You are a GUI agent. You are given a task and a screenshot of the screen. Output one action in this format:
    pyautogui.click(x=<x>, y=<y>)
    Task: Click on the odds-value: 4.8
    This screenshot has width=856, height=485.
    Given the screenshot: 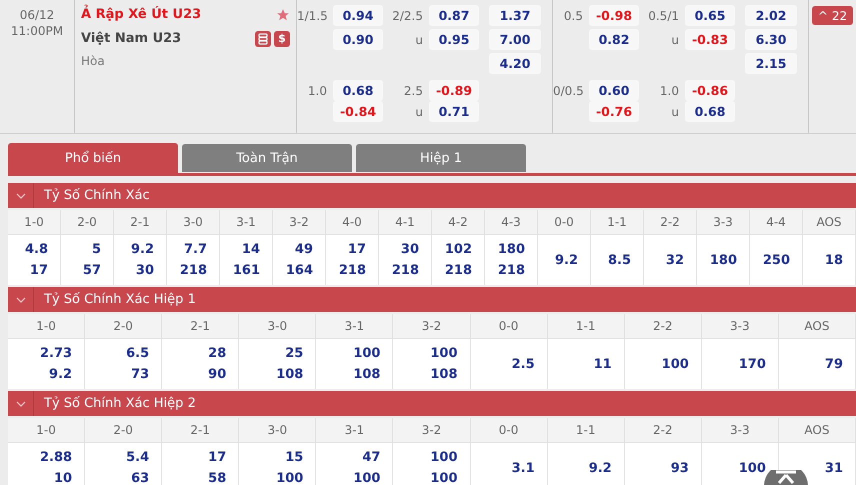 What is the action you would take?
    pyautogui.click(x=36, y=249)
    